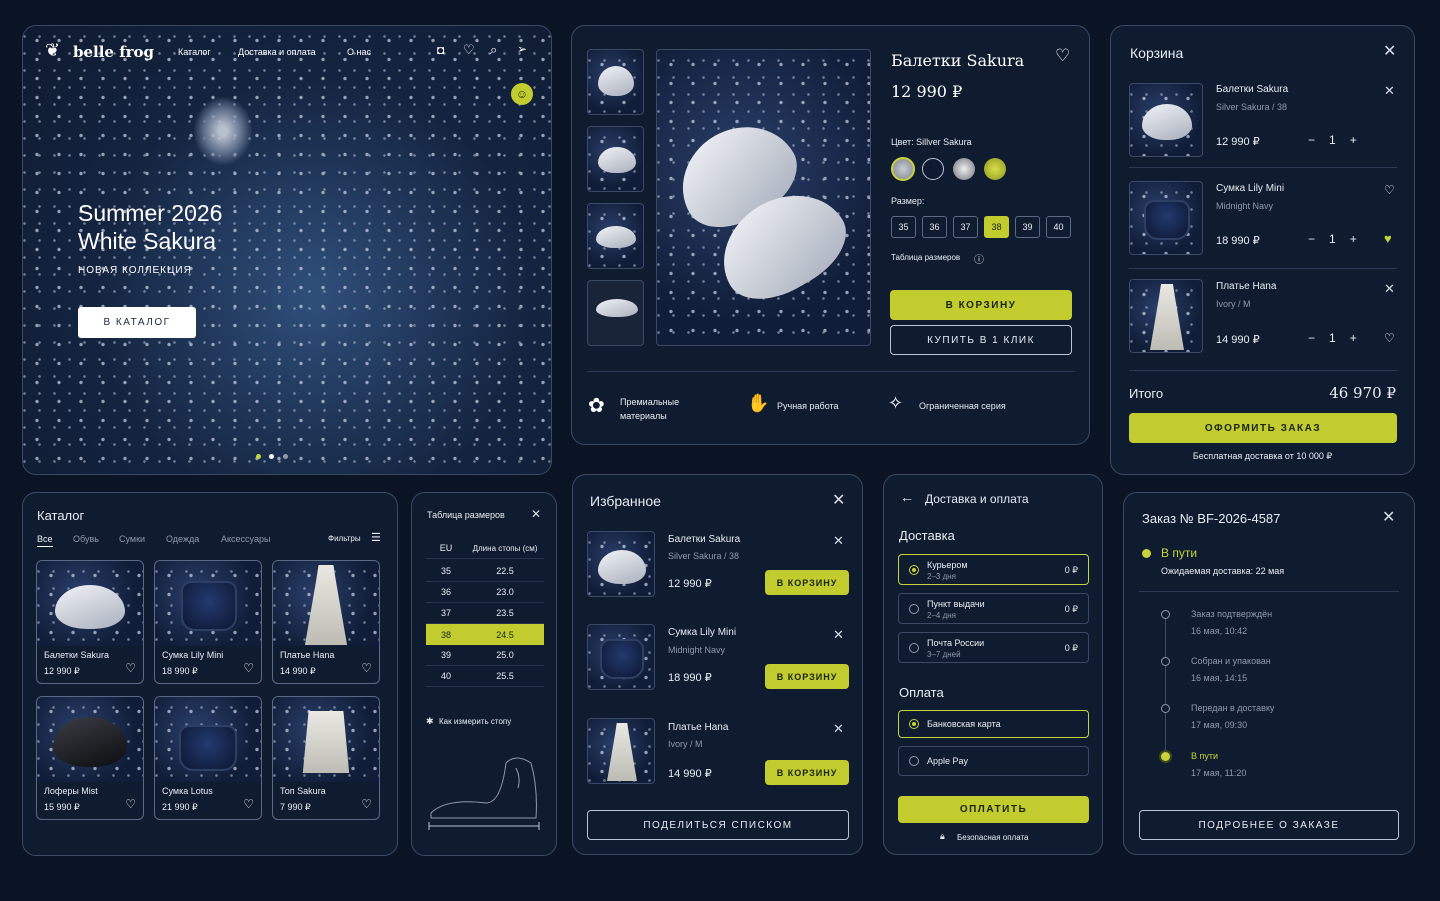 Image resolution: width=1440 pixels, height=901 pixels. Describe the element at coordinates (1219, 631) in the screenshot. I see `timeline-date: 16 мая, 10:42` at that location.